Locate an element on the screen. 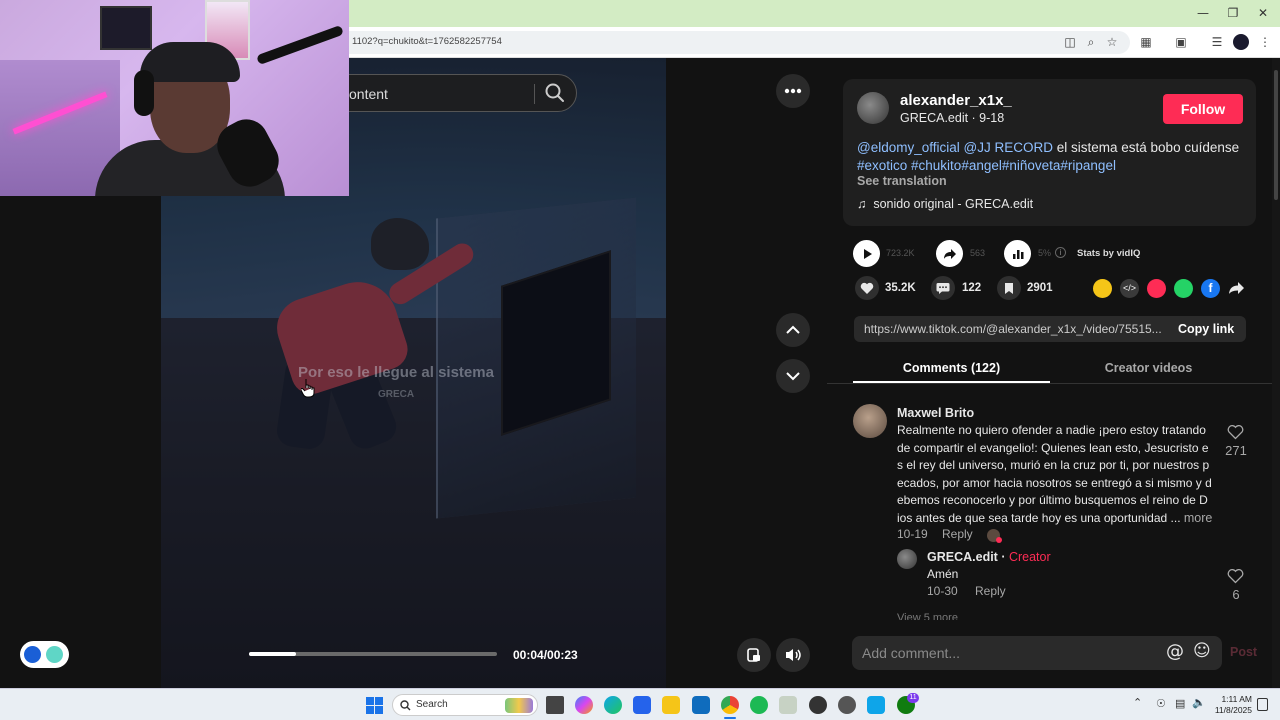 The image size is (1280, 720). close-icon: ✕ is located at coordinates (1263, 13).